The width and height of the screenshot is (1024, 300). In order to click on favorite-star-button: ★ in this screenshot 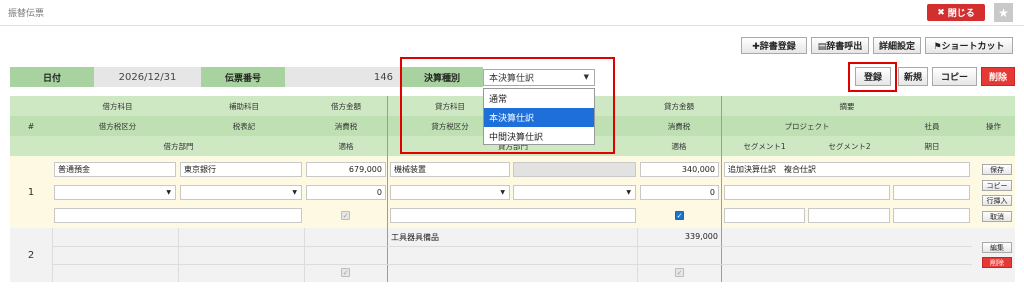, I will do `click(1003, 12)`.